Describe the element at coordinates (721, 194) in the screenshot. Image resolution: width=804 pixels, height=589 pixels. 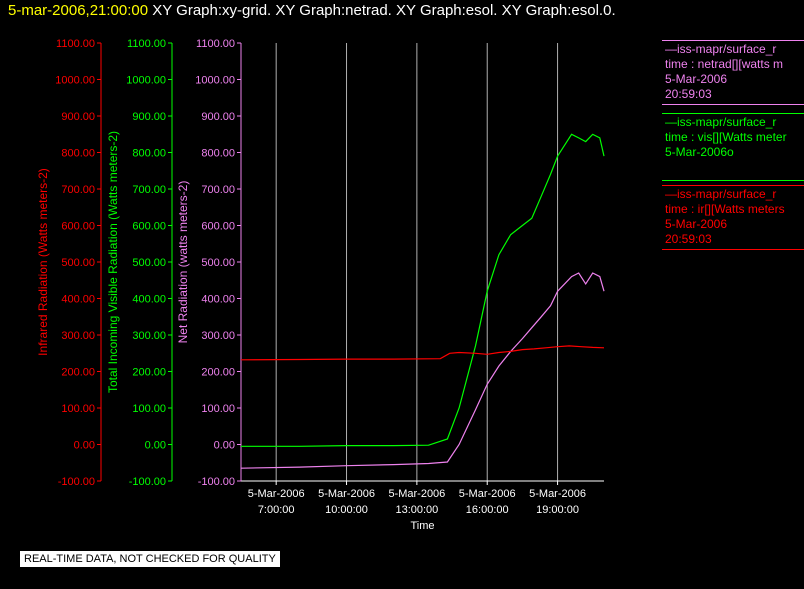
I see `legend-ir-name: —iss-mapr/surface_r` at that location.